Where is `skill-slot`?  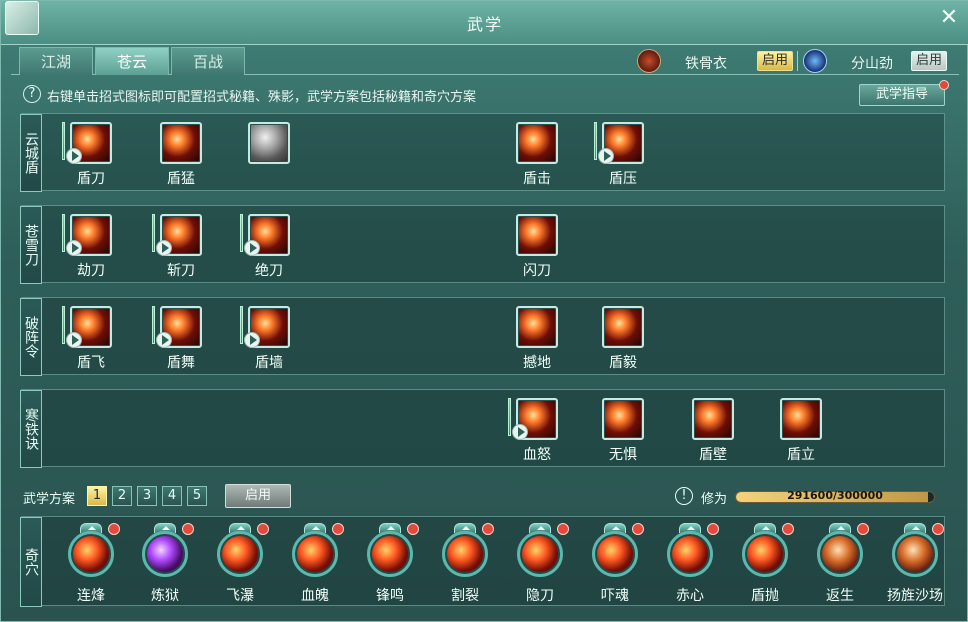
skill-slot is located at coordinates (281, 153).